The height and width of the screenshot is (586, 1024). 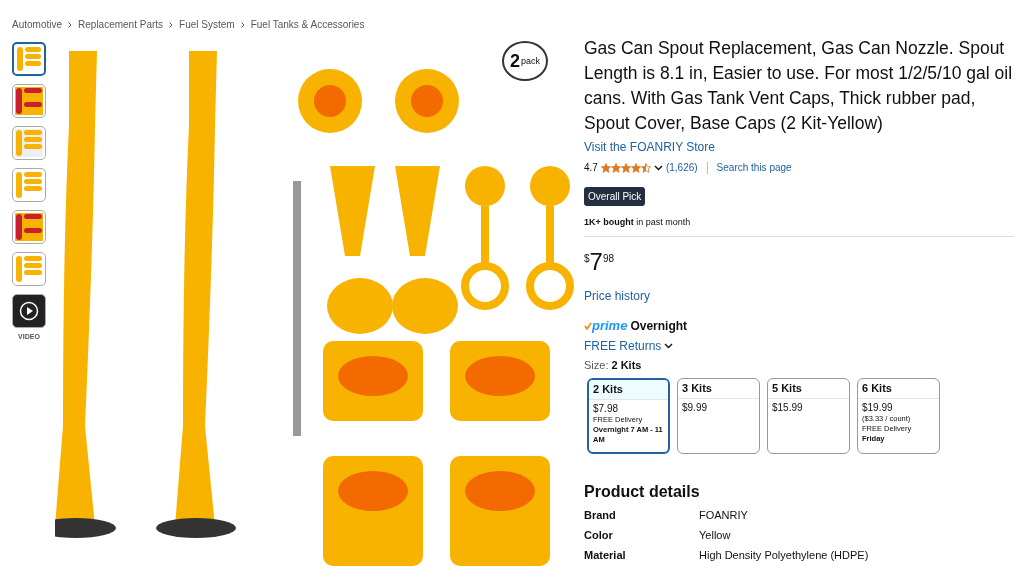 What do you see at coordinates (599, 535) in the screenshot?
I see `detail-label: Color` at bounding box center [599, 535].